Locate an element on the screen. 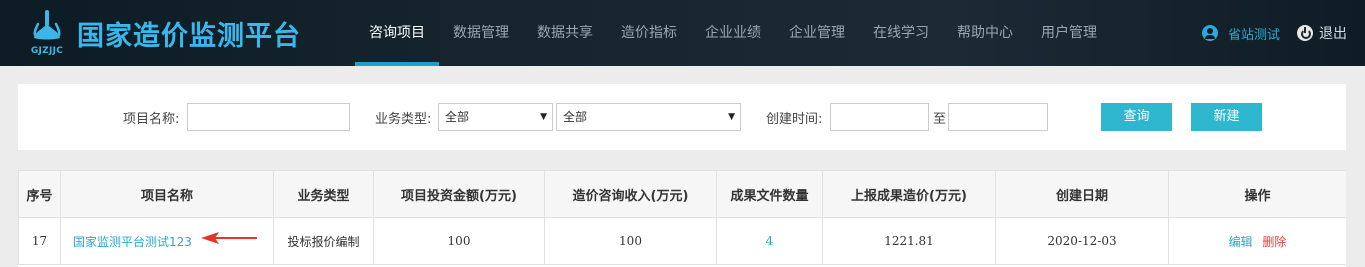 This screenshot has width=1365, height=267. col-header-investment: 项目投资金额(万元) is located at coordinates (459, 194).